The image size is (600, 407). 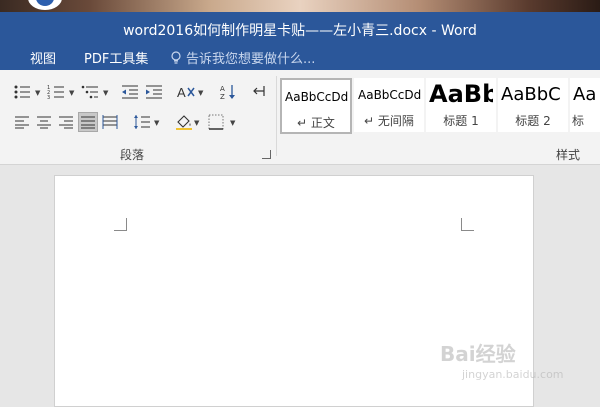 I want to click on align-right-icon, so click(x=66, y=122).